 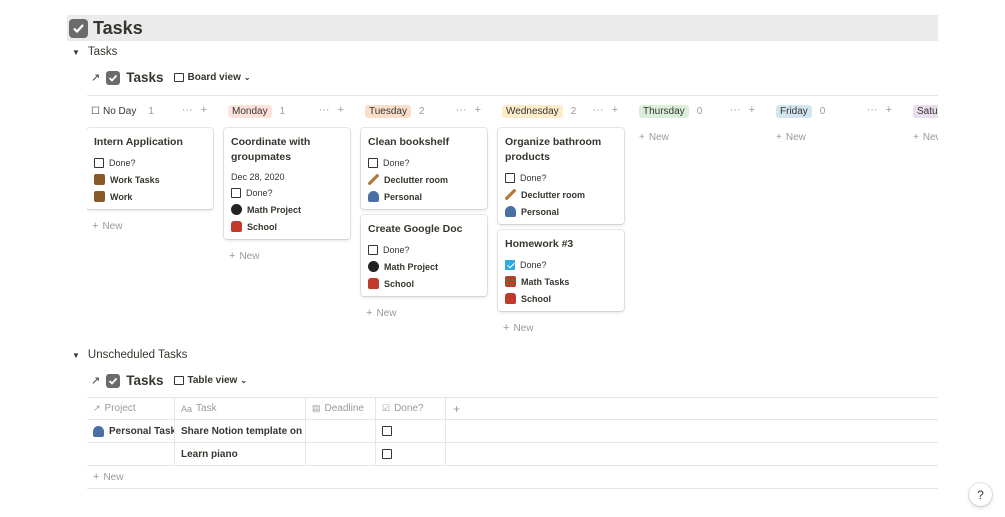 I want to click on checkbox-icon: ☑, so click(x=386, y=408).